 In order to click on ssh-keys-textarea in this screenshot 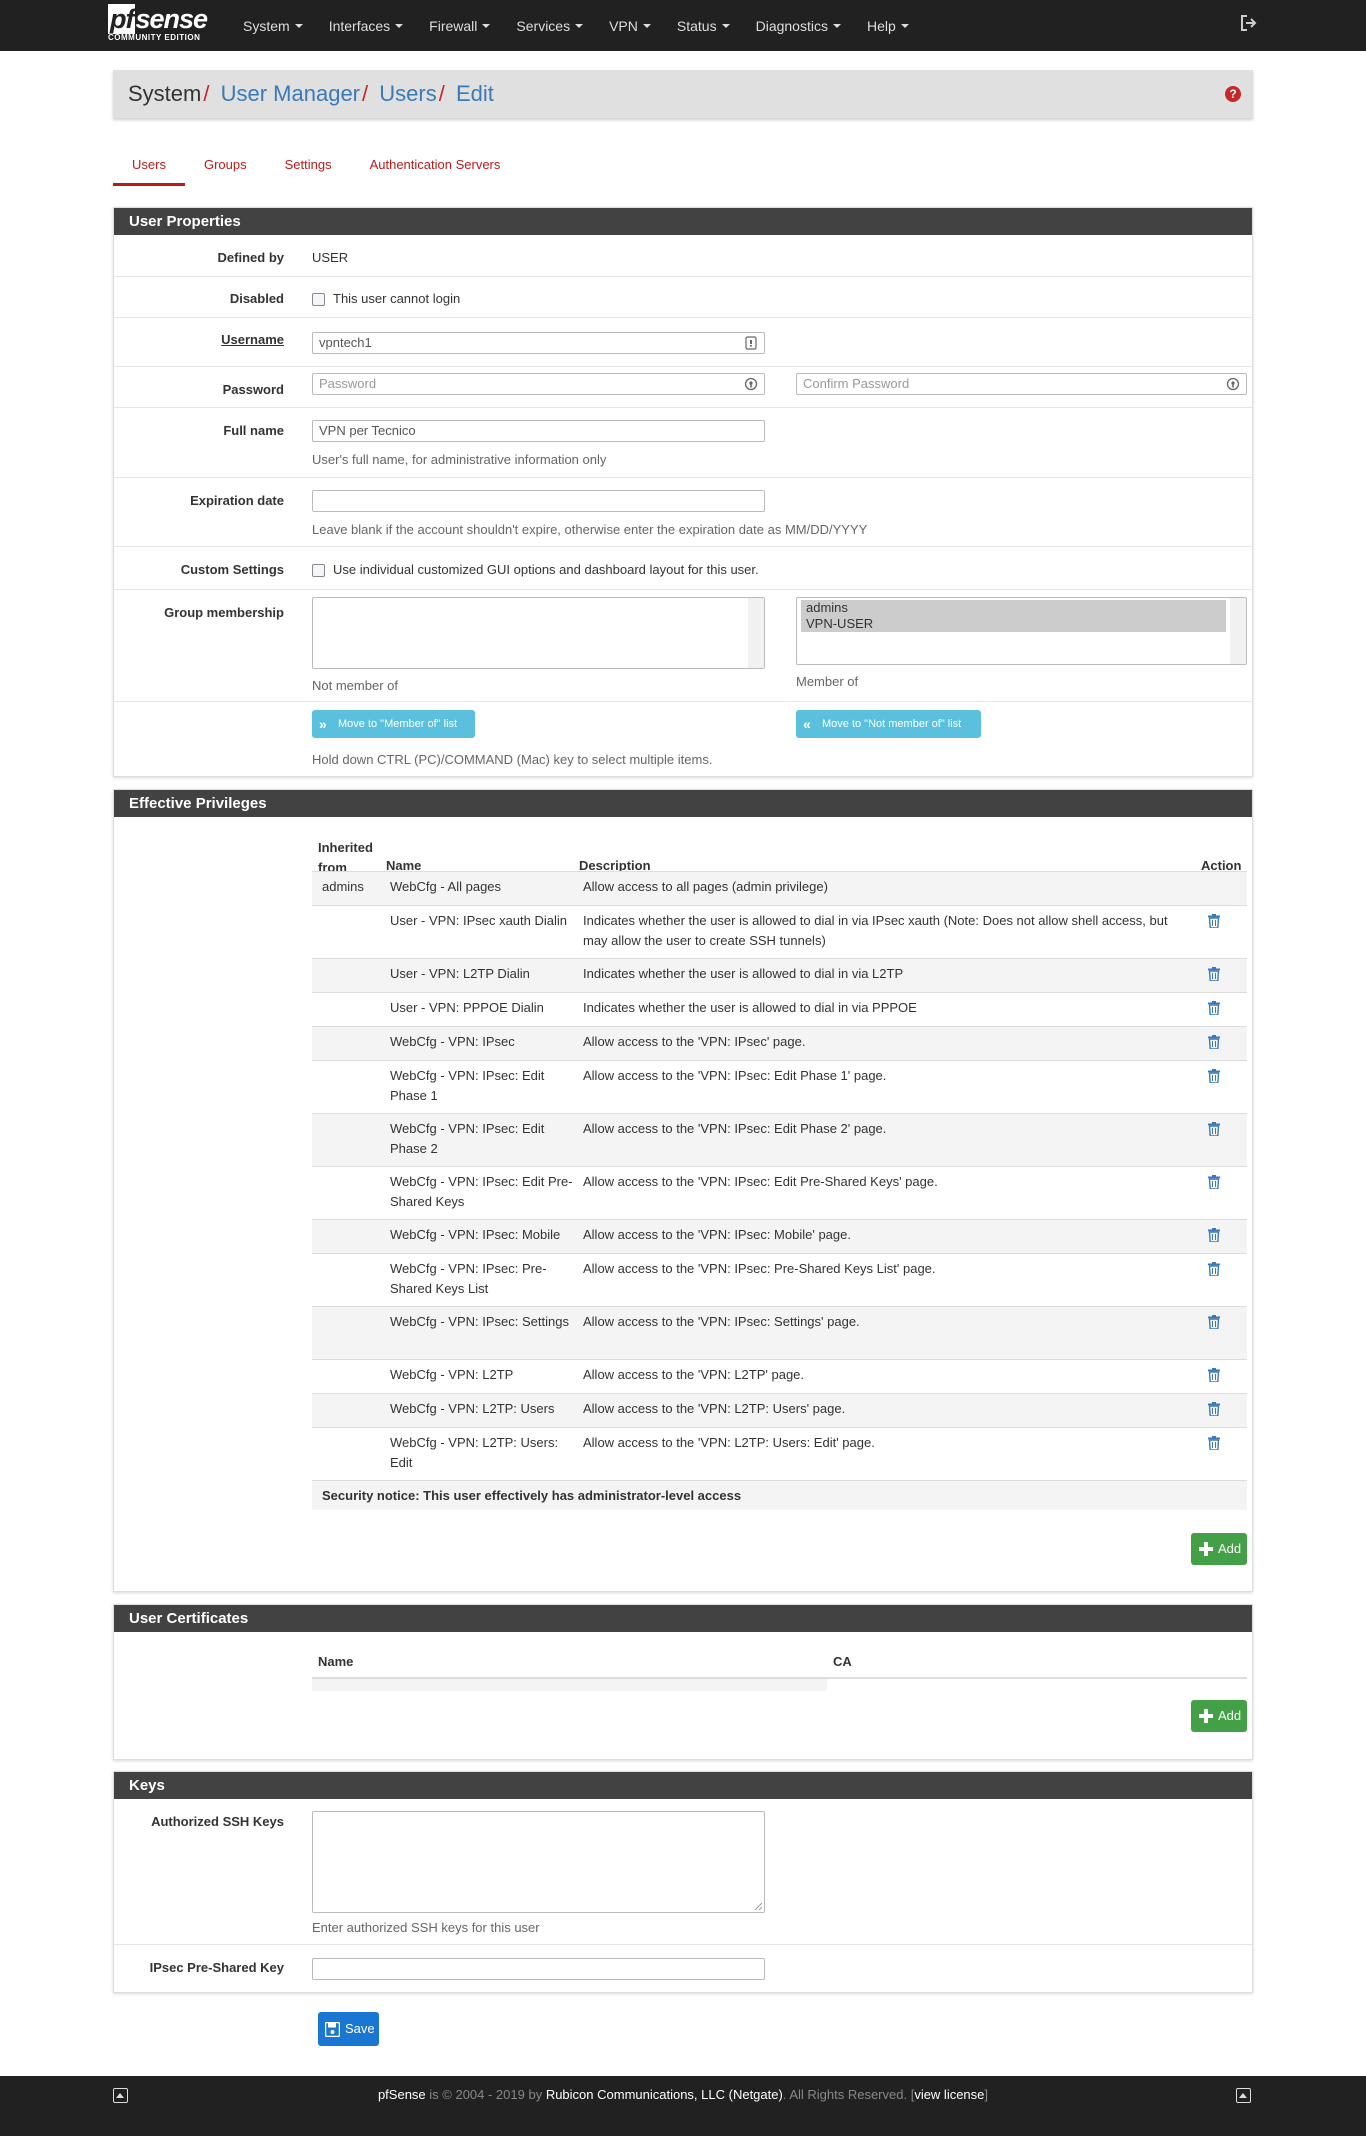, I will do `click(538, 1862)`.